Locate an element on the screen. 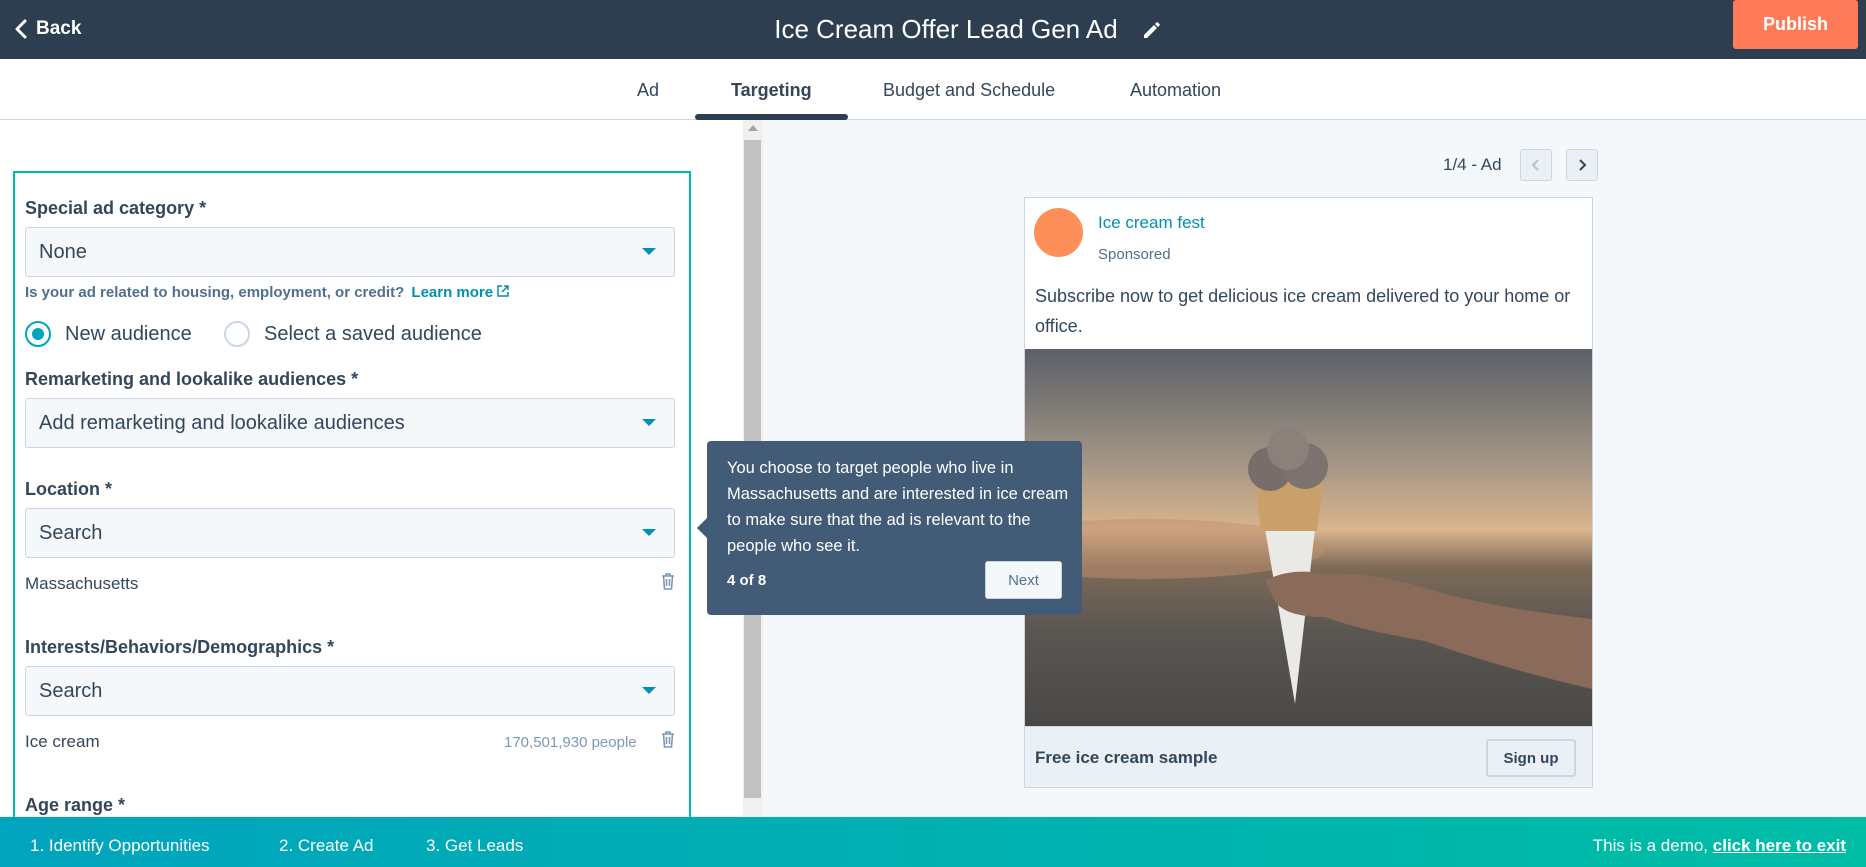 This screenshot has width=1866, height=867. tab-ad: Ad is located at coordinates (648, 89).